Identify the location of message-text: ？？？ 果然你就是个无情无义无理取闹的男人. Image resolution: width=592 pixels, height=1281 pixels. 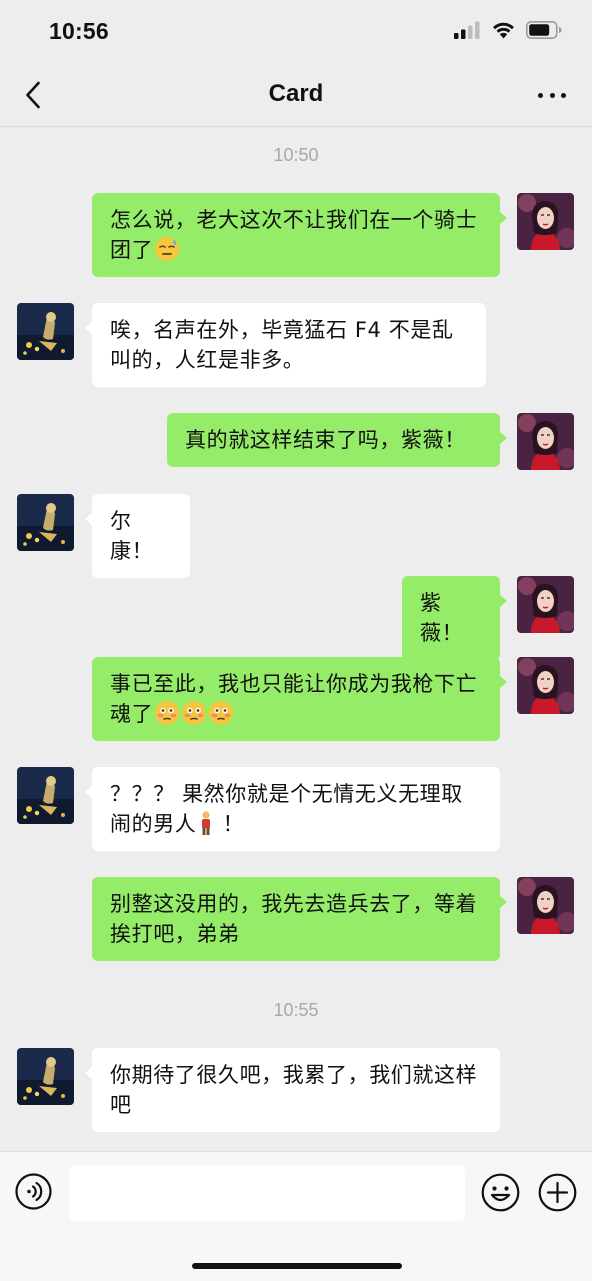
(286, 809).